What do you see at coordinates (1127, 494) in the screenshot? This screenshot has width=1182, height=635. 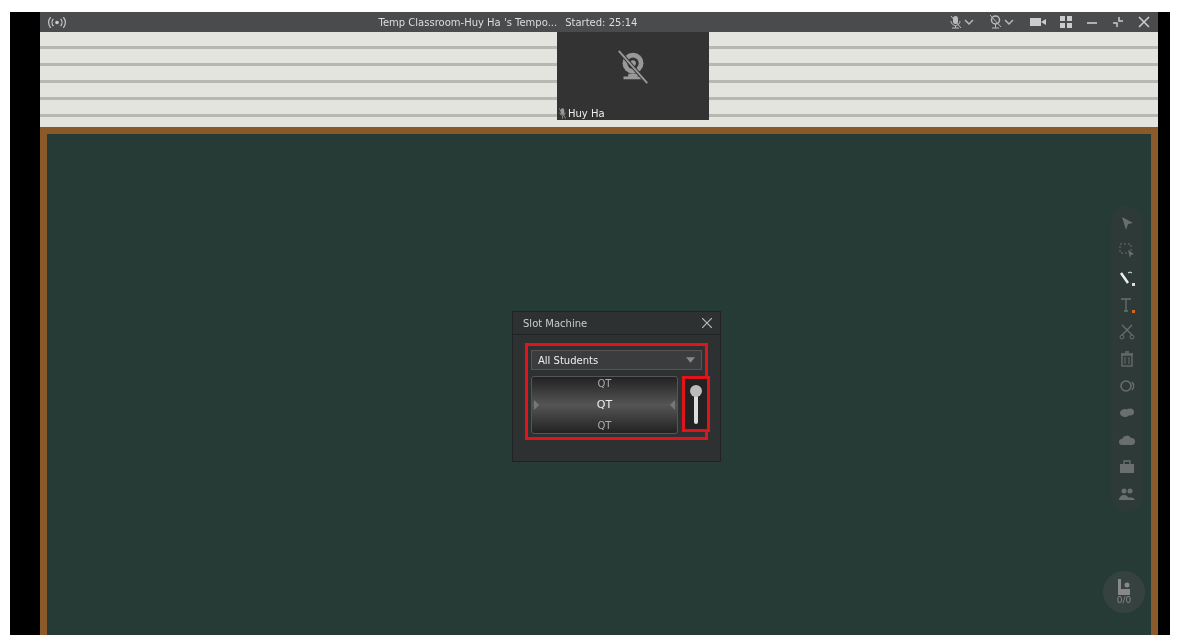 I see `users-icon` at bounding box center [1127, 494].